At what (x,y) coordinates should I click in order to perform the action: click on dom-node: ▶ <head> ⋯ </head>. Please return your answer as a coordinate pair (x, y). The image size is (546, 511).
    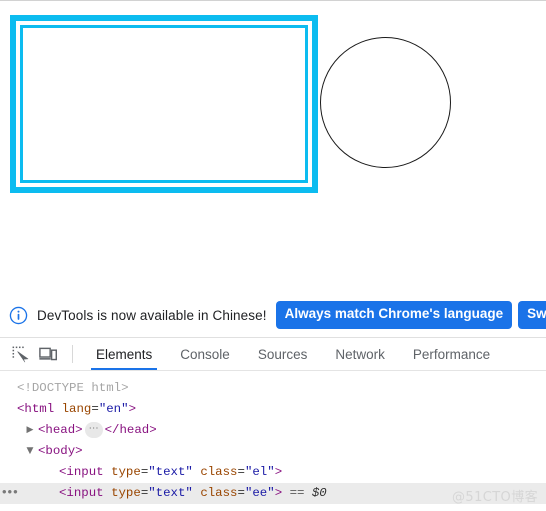
    Looking at the image, I should click on (273, 430).